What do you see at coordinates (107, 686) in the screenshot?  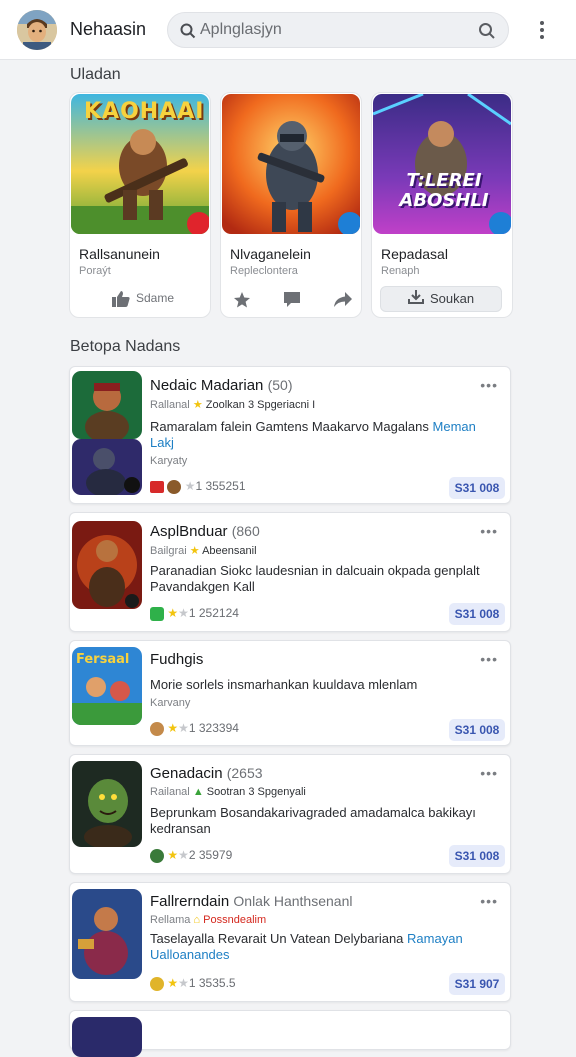 I see `game-thumbnail: Fersaal` at bounding box center [107, 686].